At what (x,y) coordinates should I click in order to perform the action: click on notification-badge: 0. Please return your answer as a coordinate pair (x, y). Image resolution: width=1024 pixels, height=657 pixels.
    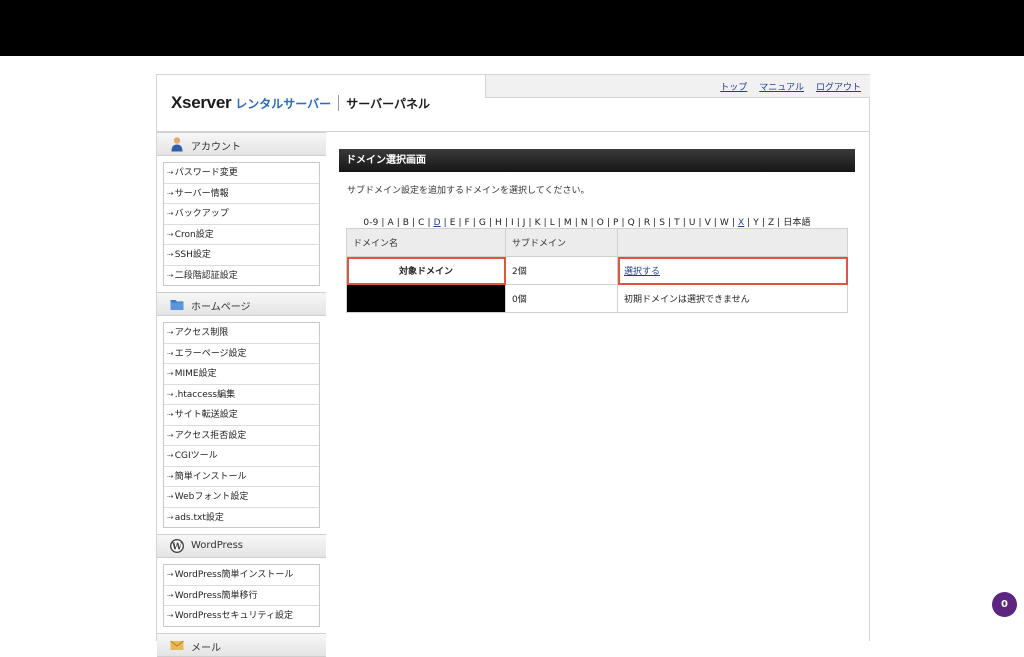
    Looking at the image, I should click on (1004, 604).